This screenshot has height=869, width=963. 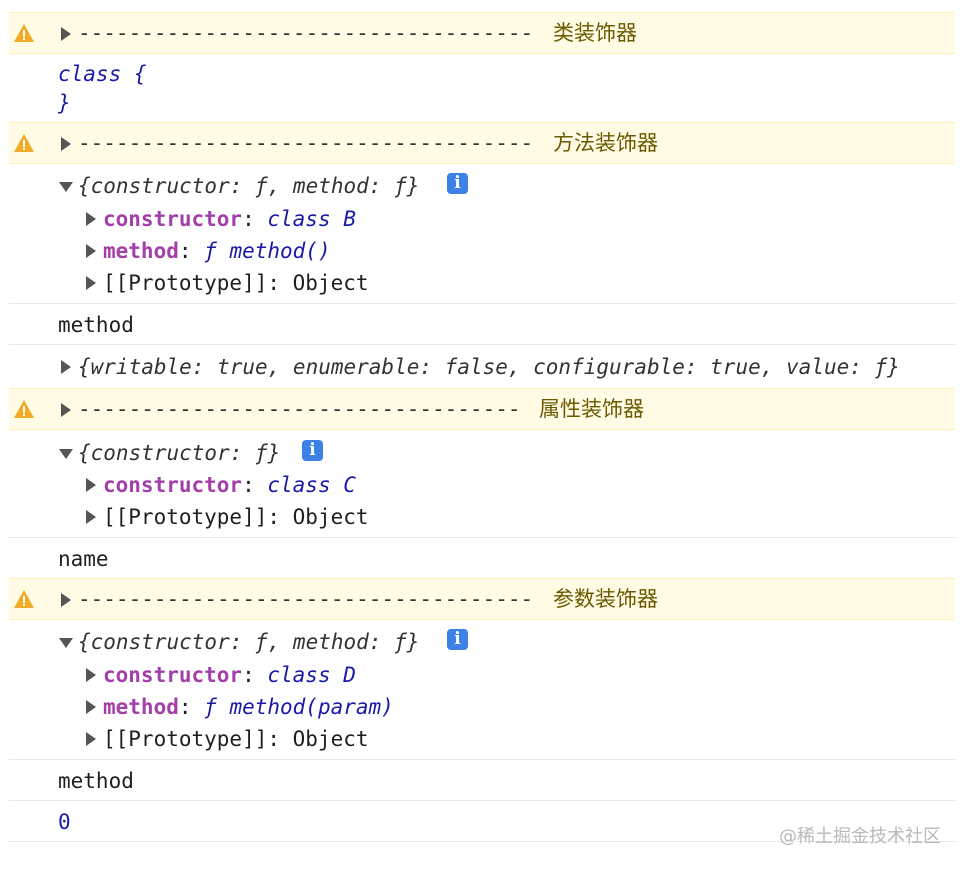 I want to click on class-log-line2: }, so click(x=64, y=103).